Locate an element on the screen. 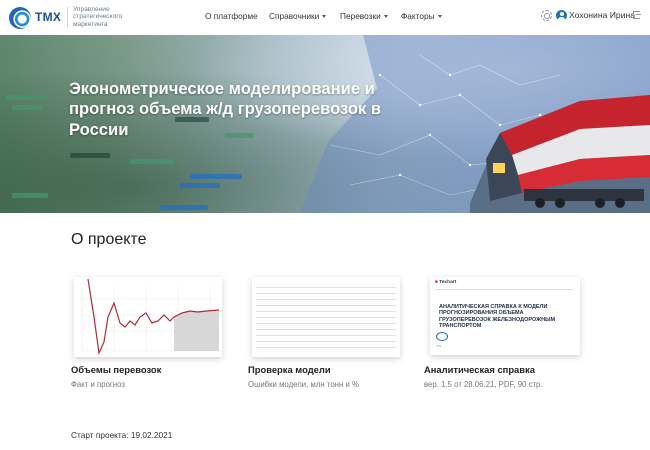  doc-company-name: Techart is located at coordinates (448, 282).